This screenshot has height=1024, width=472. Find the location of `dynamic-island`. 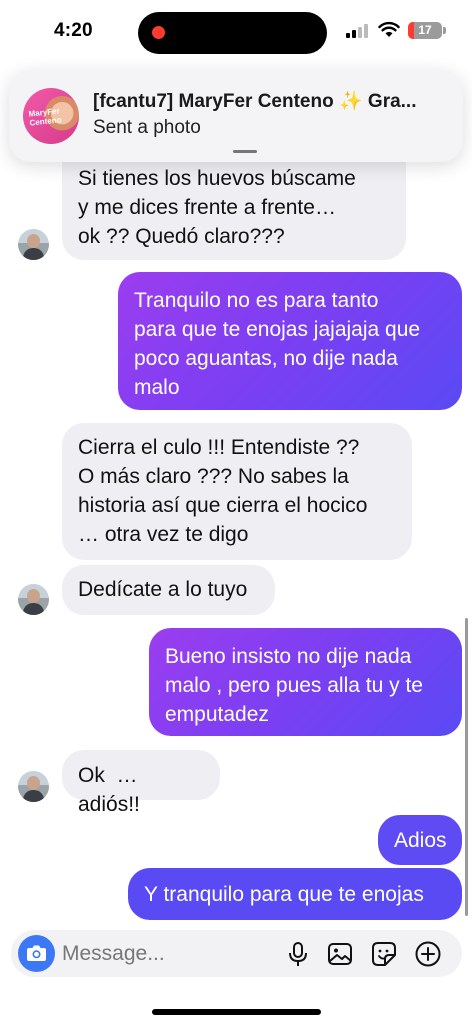

dynamic-island is located at coordinates (232, 33).